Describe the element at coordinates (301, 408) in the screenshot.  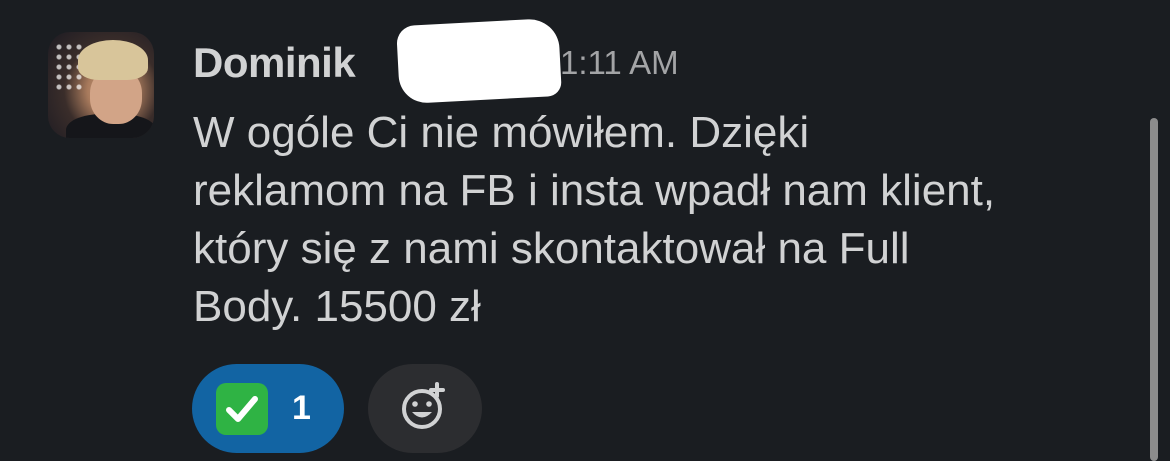
I see `reaction-count: 1` at that location.